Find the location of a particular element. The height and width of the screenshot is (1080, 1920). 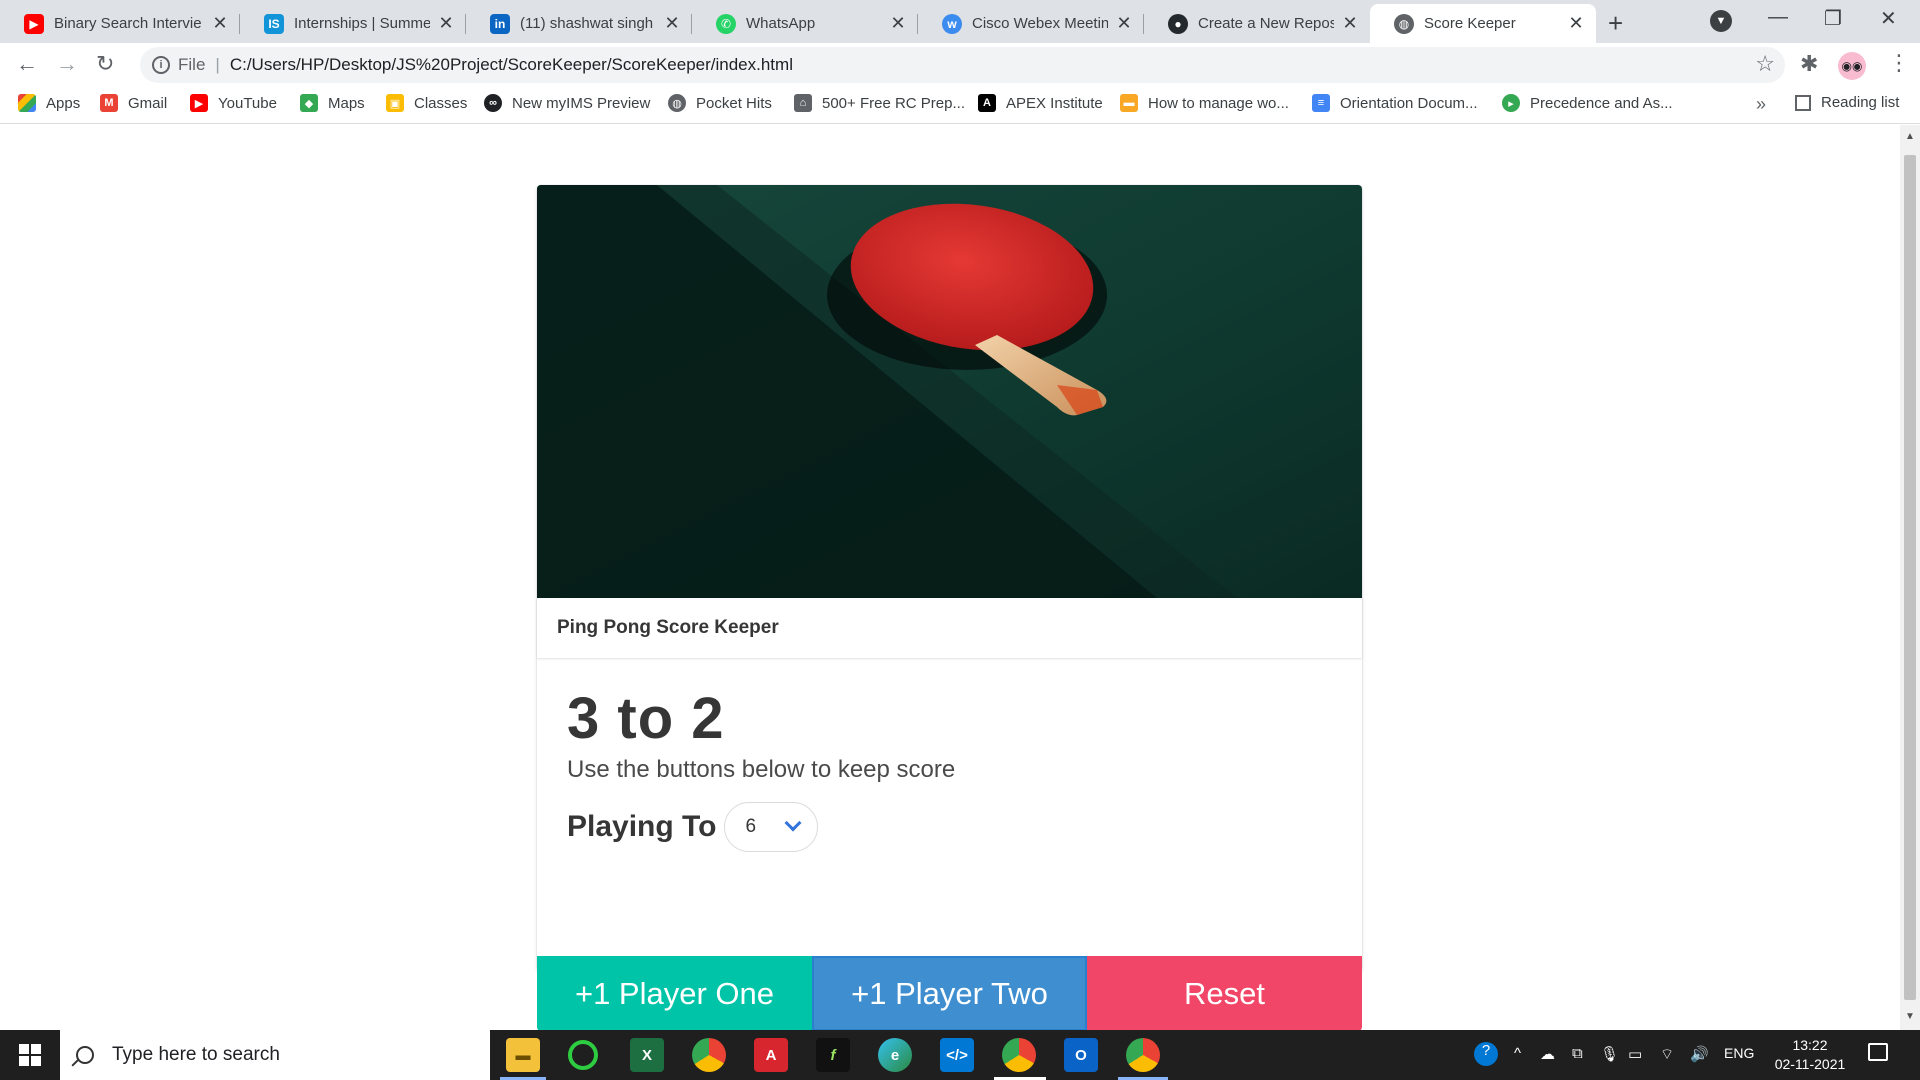

tab-title: Internships | Summer is located at coordinates (362, 23).